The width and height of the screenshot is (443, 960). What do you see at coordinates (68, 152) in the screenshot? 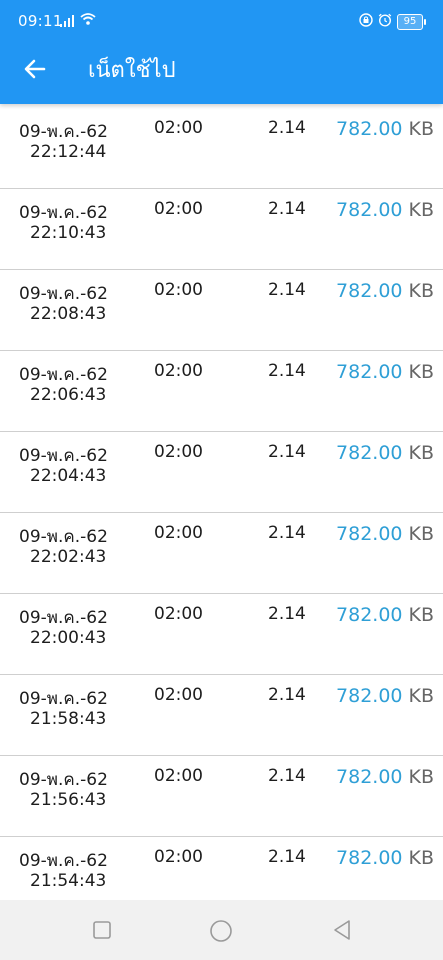
I see `row-time: 22:12:44` at bounding box center [68, 152].